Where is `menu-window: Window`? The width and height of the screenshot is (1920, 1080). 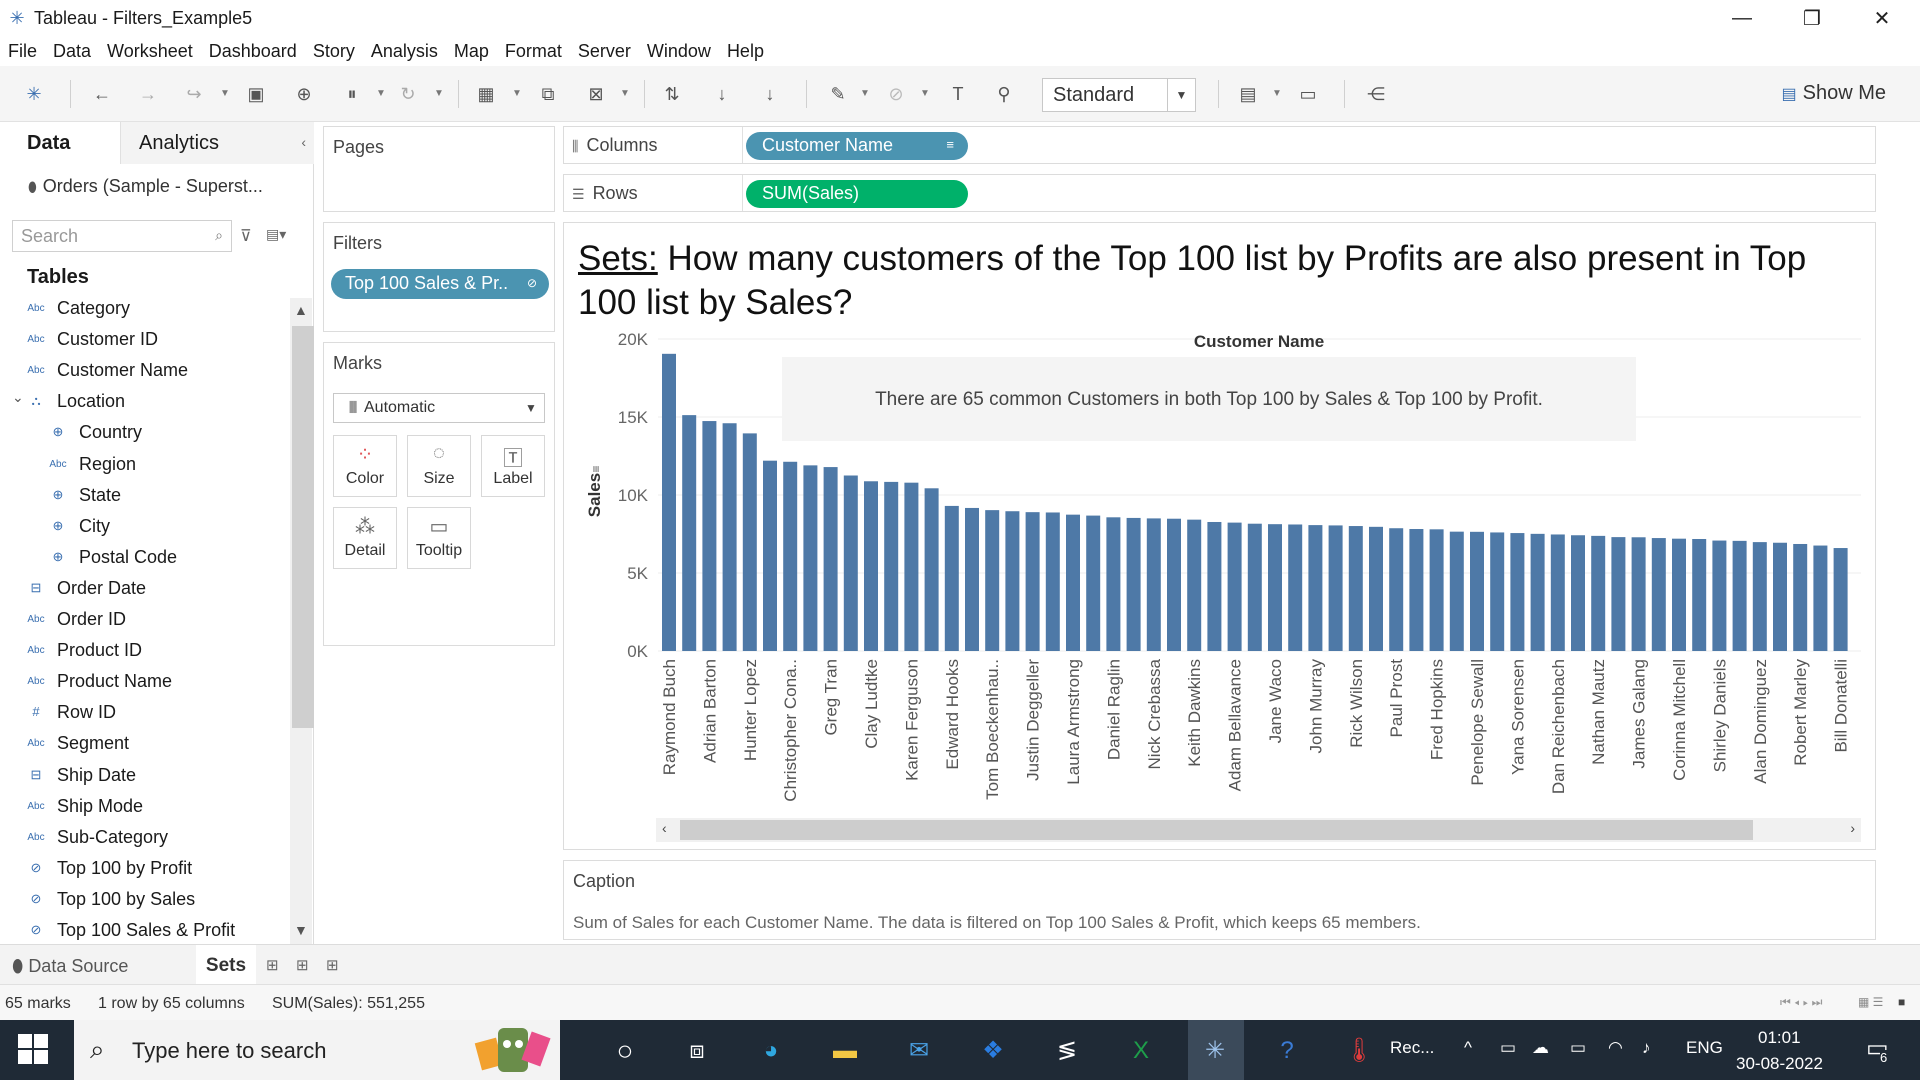
menu-window: Window is located at coordinates (679, 51).